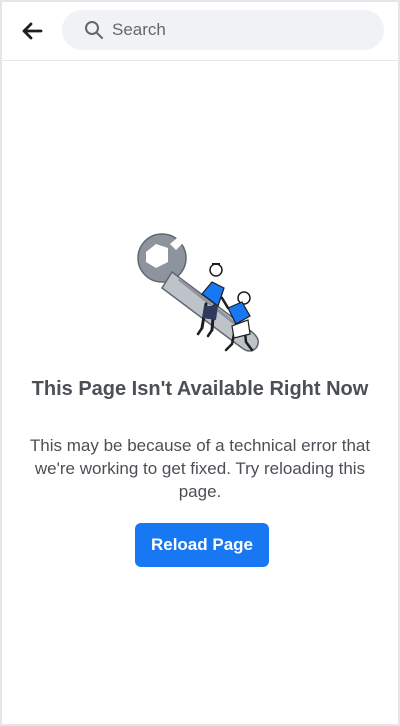 Image resolution: width=400 pixels, height=726 pixels. What do you see at coordinates (200, 389) in the screenshot?
I see `page-title: This Page Isn't Available Right Now` at bounding box center [200, 389].